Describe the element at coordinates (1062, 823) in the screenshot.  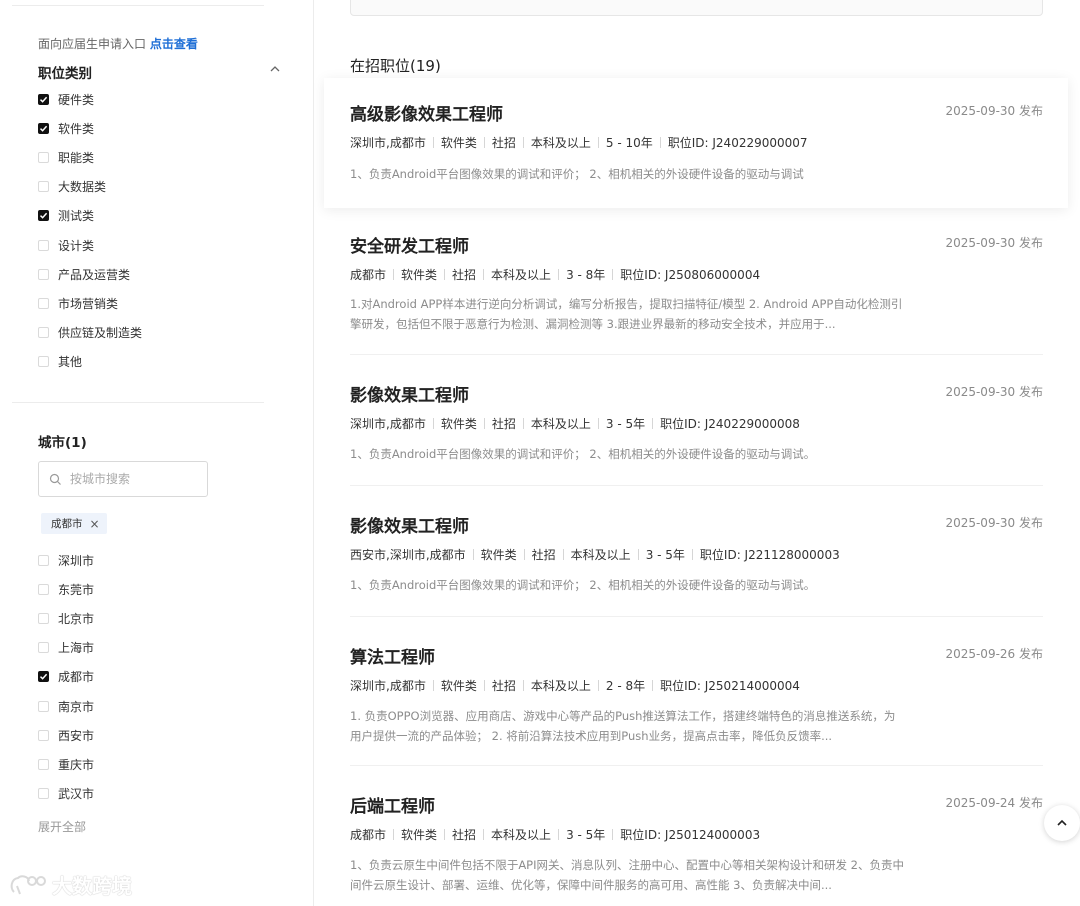
I see `scroll-to-top-button` at that location.